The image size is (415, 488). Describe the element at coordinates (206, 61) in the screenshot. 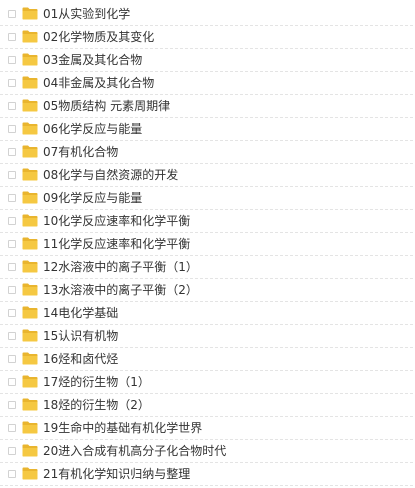

I see `folder-row: 03金属及其化合物` at that location.